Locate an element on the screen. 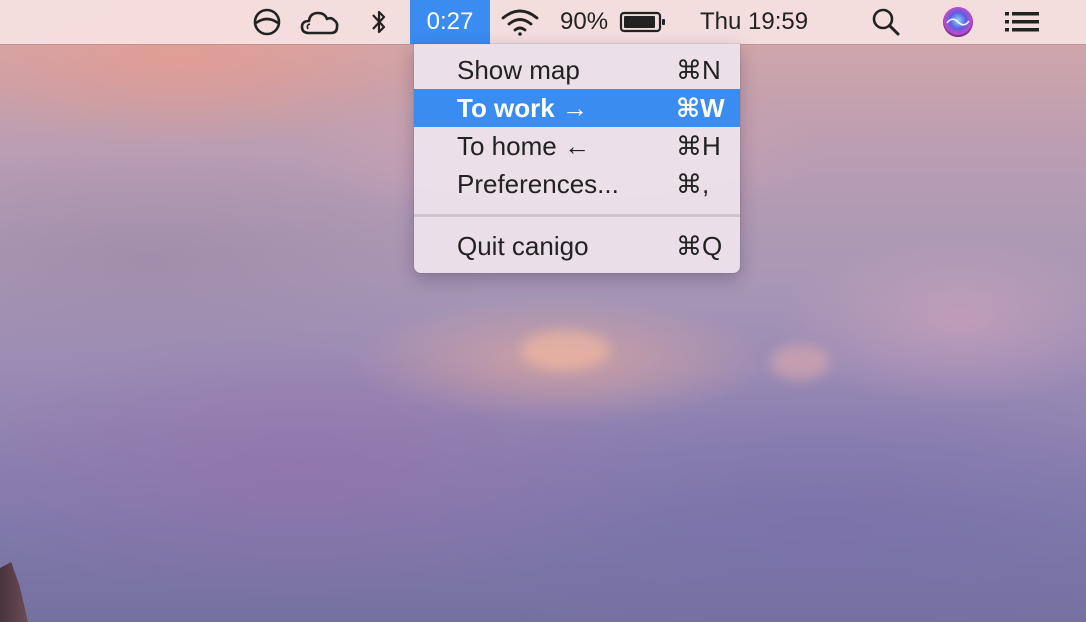  menu-item-shortcut: ⌘H is located at coordinates (698, 145).